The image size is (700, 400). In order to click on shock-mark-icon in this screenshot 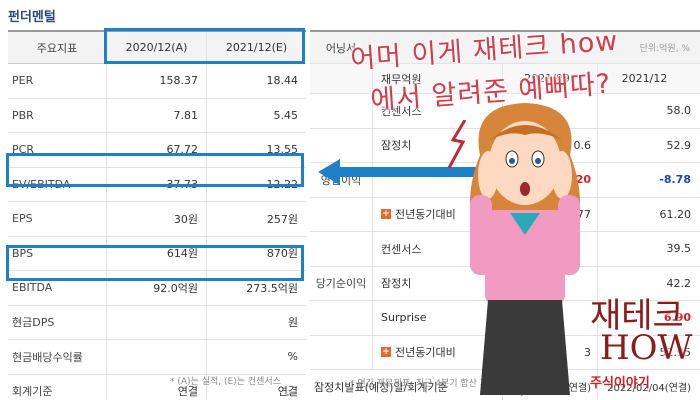, I will do `click(457, 144)`.